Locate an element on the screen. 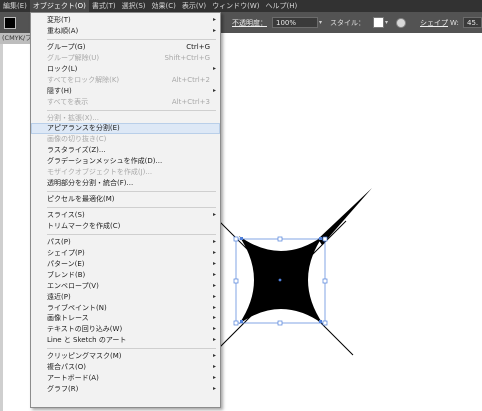  menu-item: ピクセルを最適化(M) is located at coordinates (125, 199).